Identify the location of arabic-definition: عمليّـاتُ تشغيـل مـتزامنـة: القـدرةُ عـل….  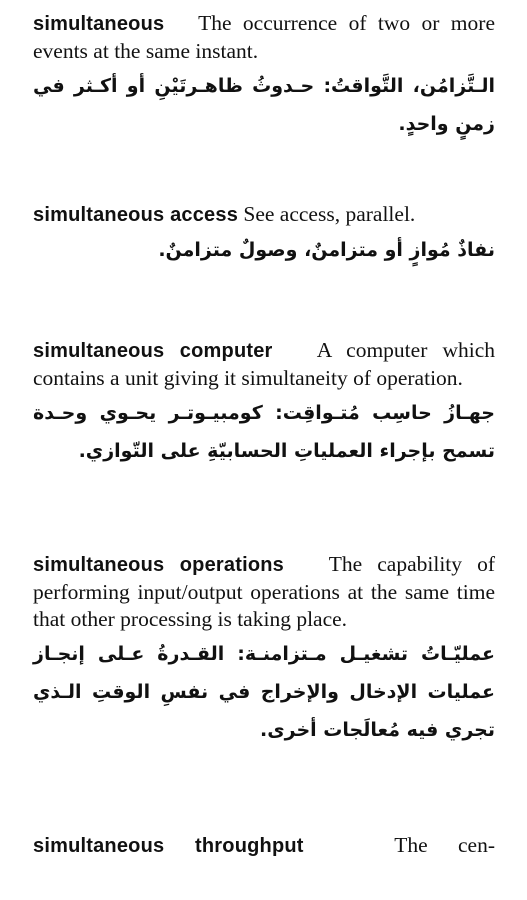
(264, 692).